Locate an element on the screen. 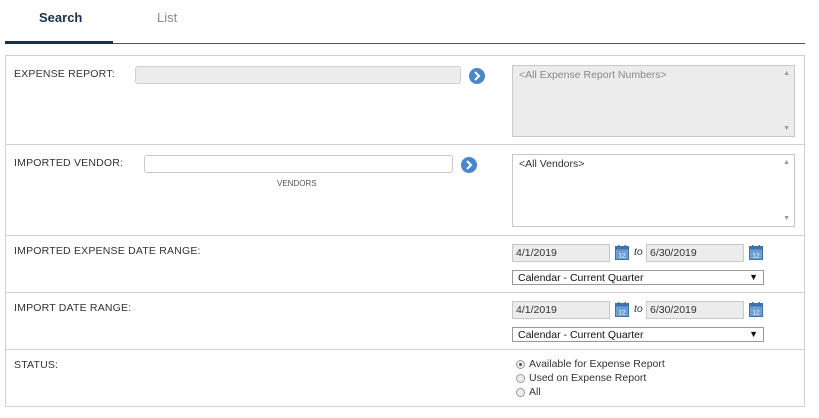 The width and height of the screenshot is (819, 418). import-preset-select: Calendar - Current Quarter ▼ is located at coordinates (638, 334).